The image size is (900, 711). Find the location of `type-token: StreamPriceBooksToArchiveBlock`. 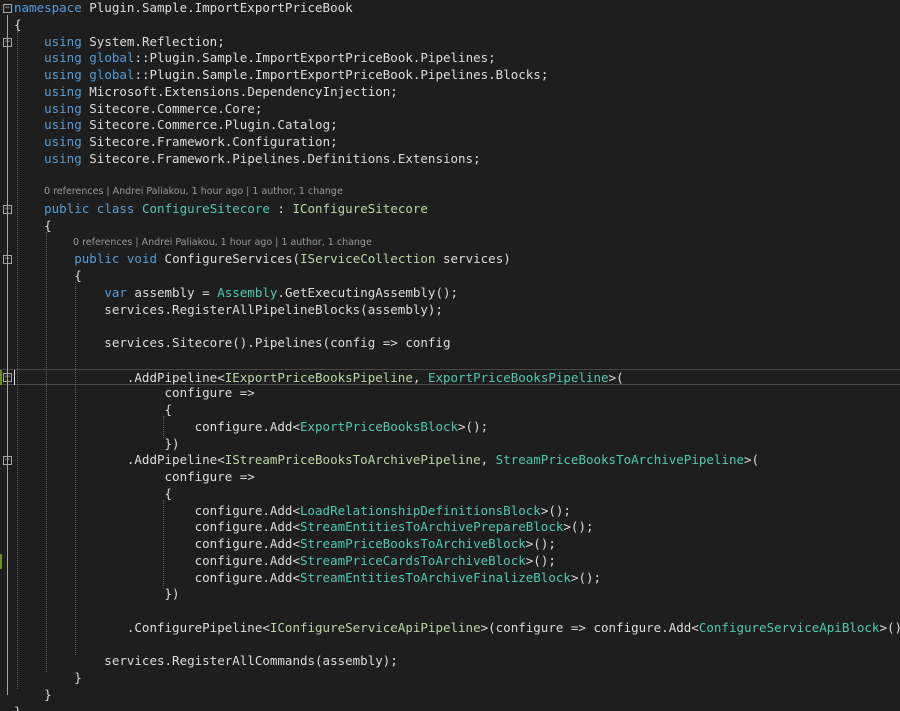

type-token: StreamPriceBooksToArchiveBlock is located at coordinates (412, 543).